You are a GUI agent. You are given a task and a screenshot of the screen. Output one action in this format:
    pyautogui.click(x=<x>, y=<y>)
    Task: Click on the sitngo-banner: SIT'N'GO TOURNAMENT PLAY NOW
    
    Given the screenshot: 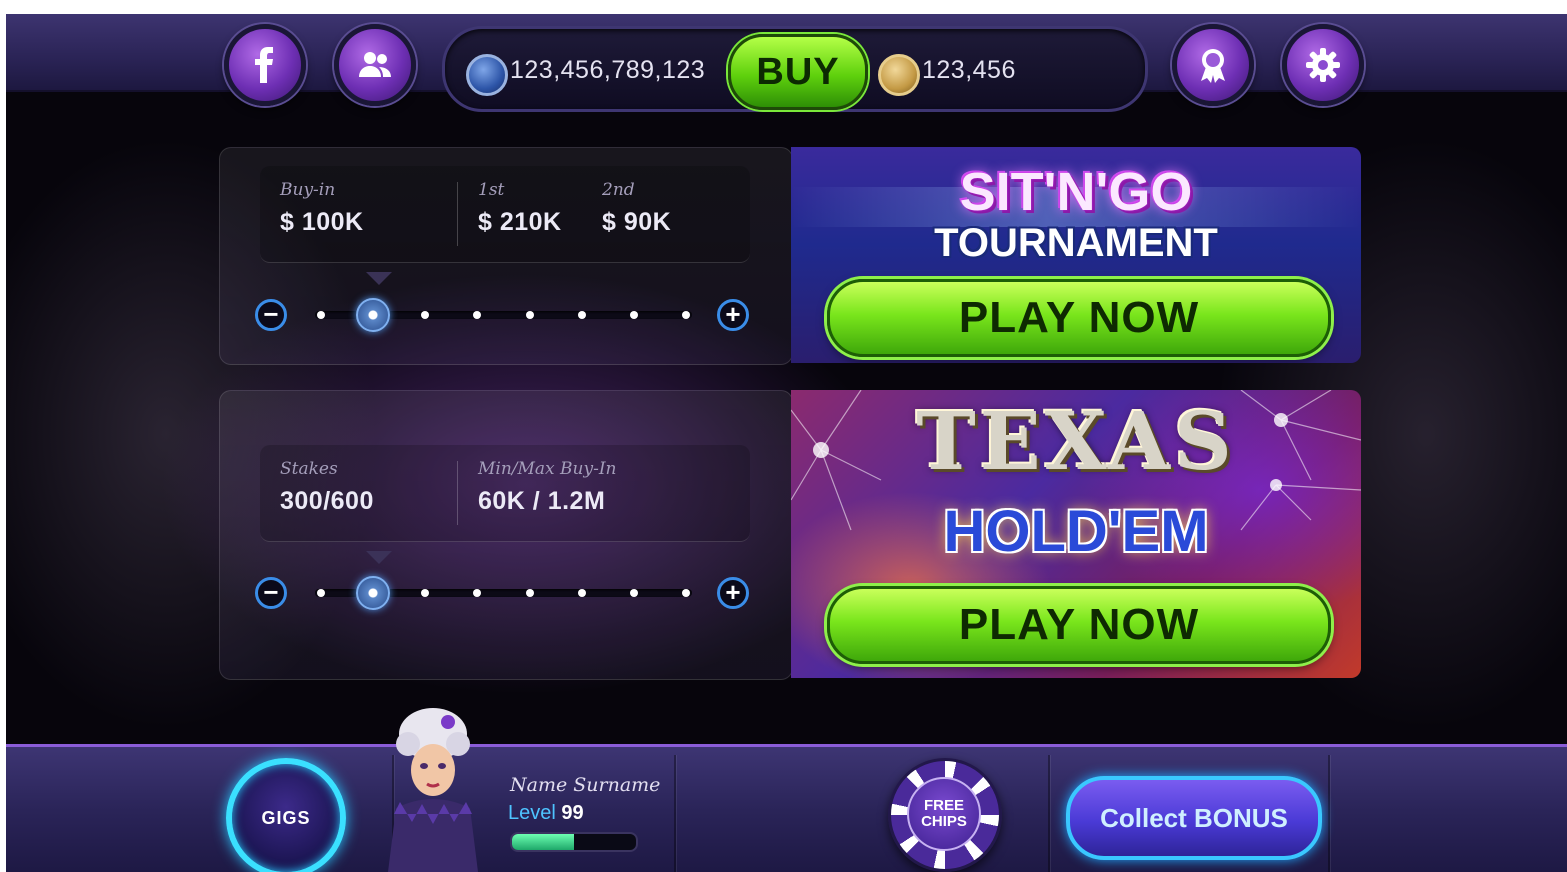 What is the action you would take?
    pyautogui.click(x=1076, y=255)
    